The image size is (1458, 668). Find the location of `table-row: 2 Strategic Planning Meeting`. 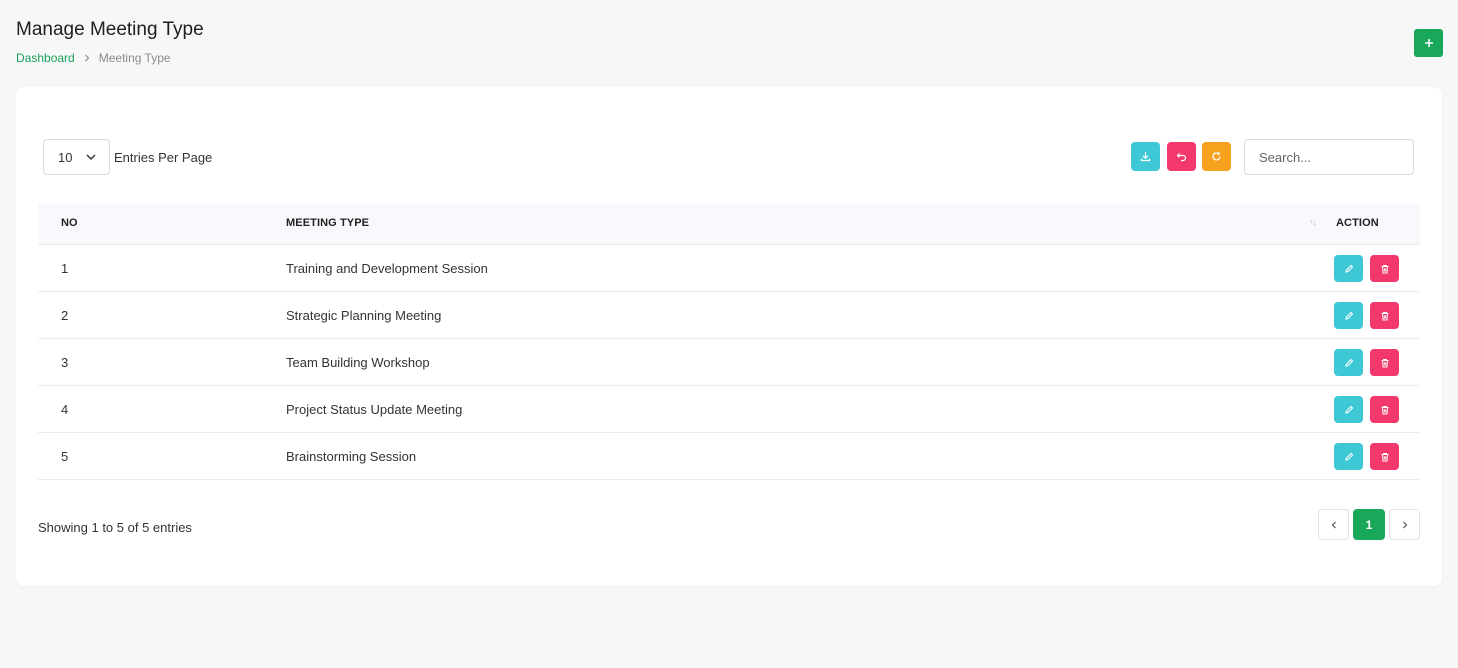

table-row: 2 Strategic Planning Meeting is located at coordinates (729, 315).